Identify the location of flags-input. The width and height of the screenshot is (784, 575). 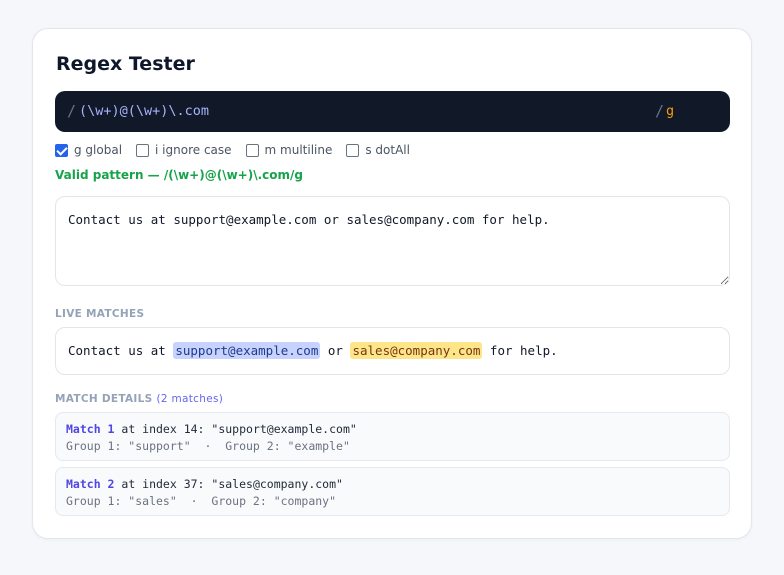
(691, 111).